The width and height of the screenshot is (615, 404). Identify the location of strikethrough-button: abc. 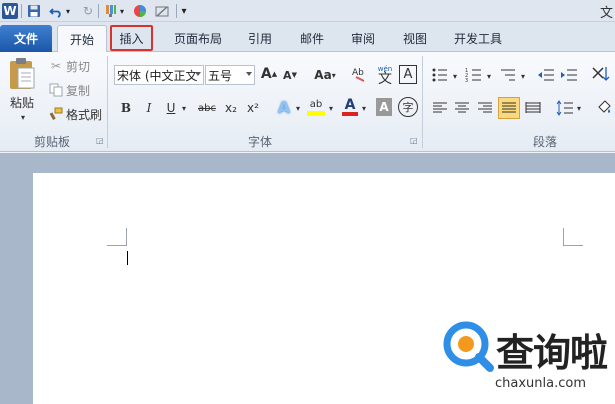
(207, 108).